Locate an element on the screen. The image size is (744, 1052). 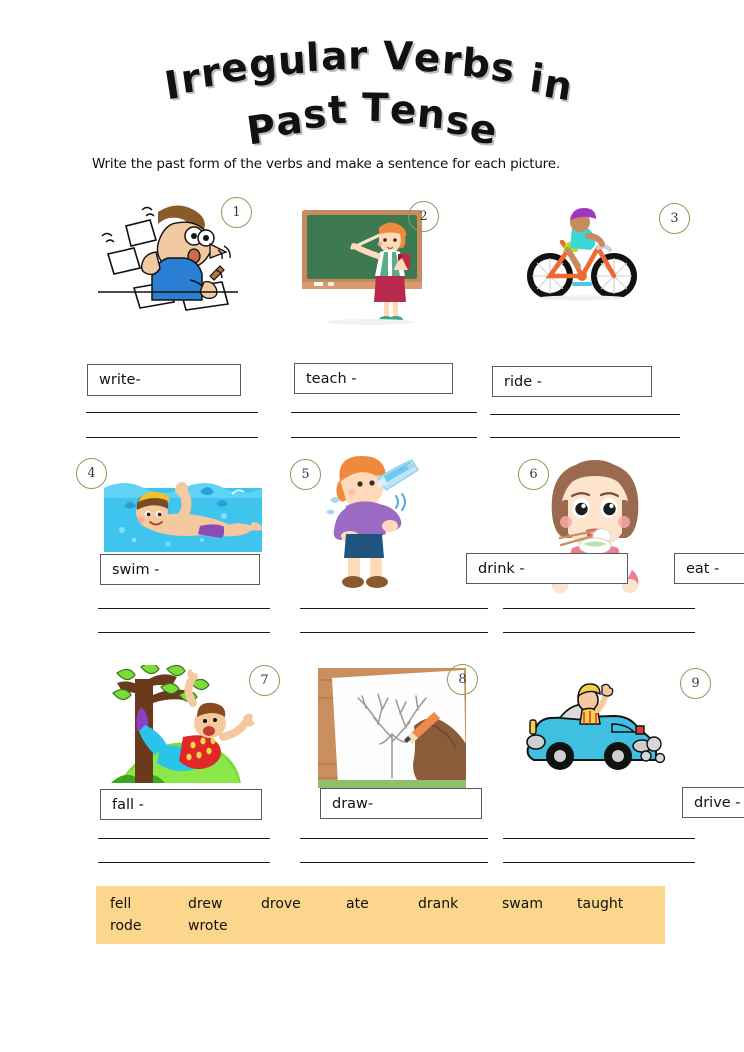
picture-swim is located at coordinates (183, 518).